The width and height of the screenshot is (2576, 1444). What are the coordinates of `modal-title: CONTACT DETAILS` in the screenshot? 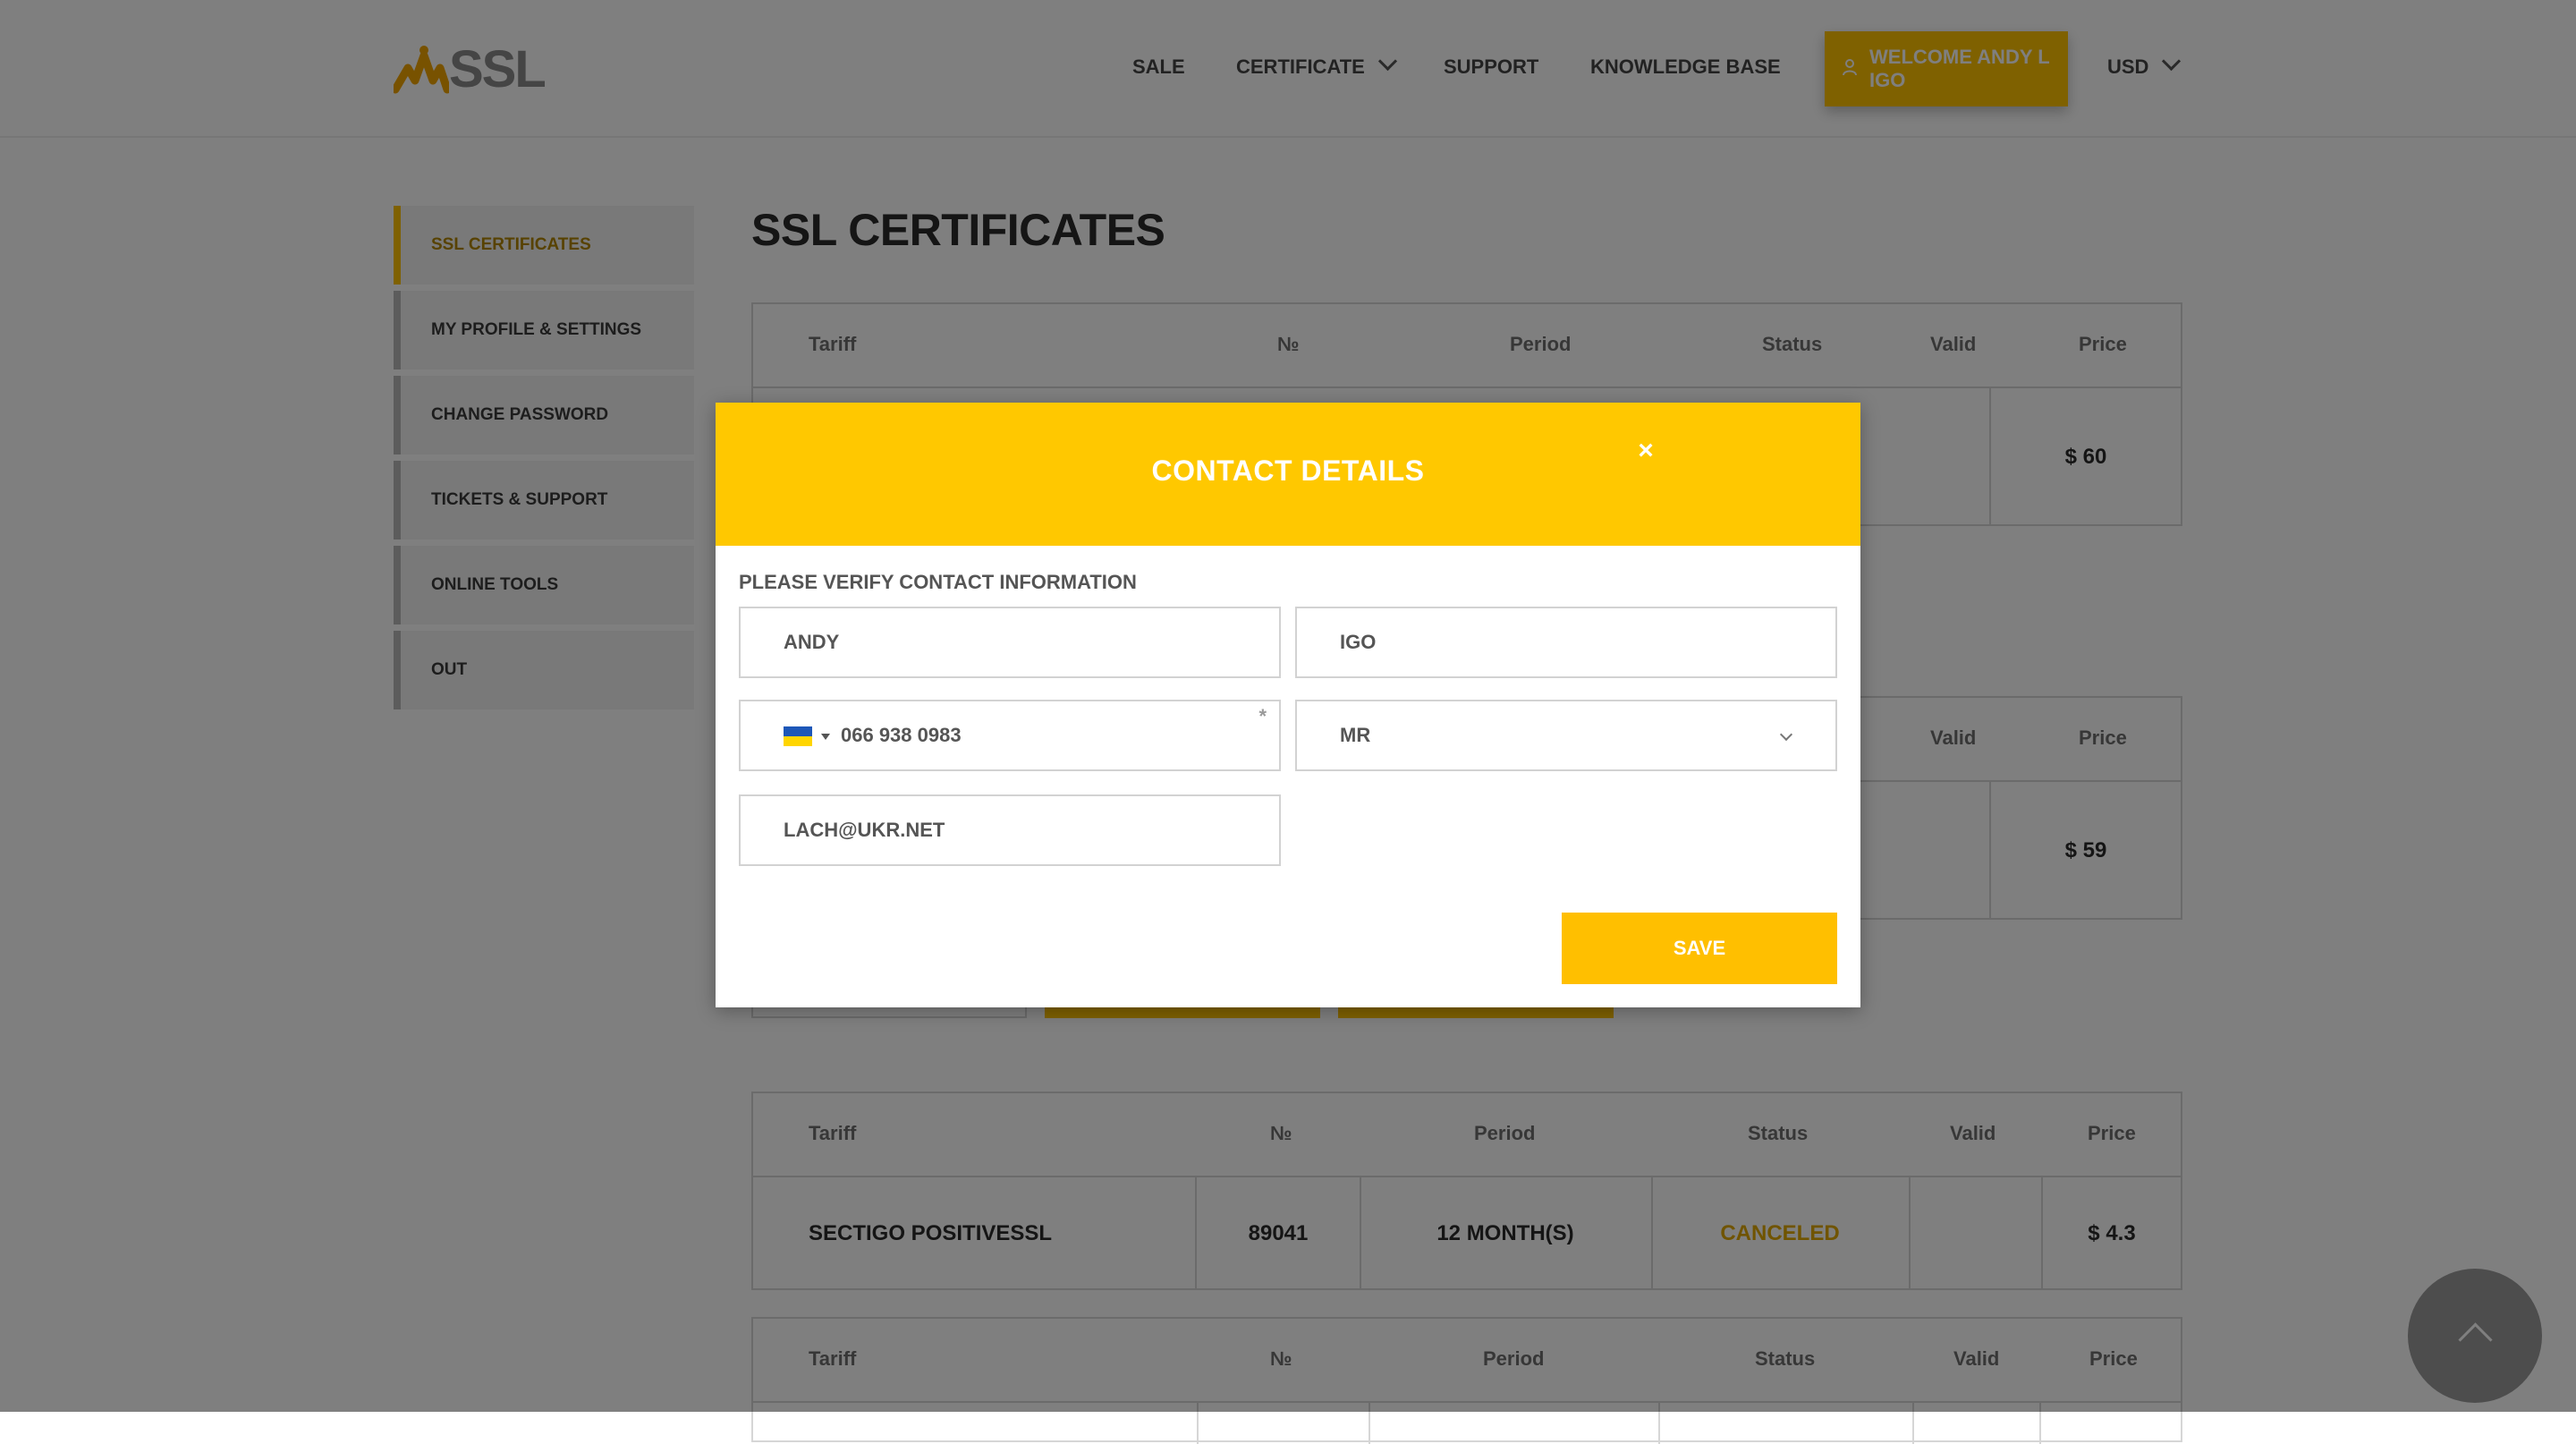 It's located at (1288, 470).